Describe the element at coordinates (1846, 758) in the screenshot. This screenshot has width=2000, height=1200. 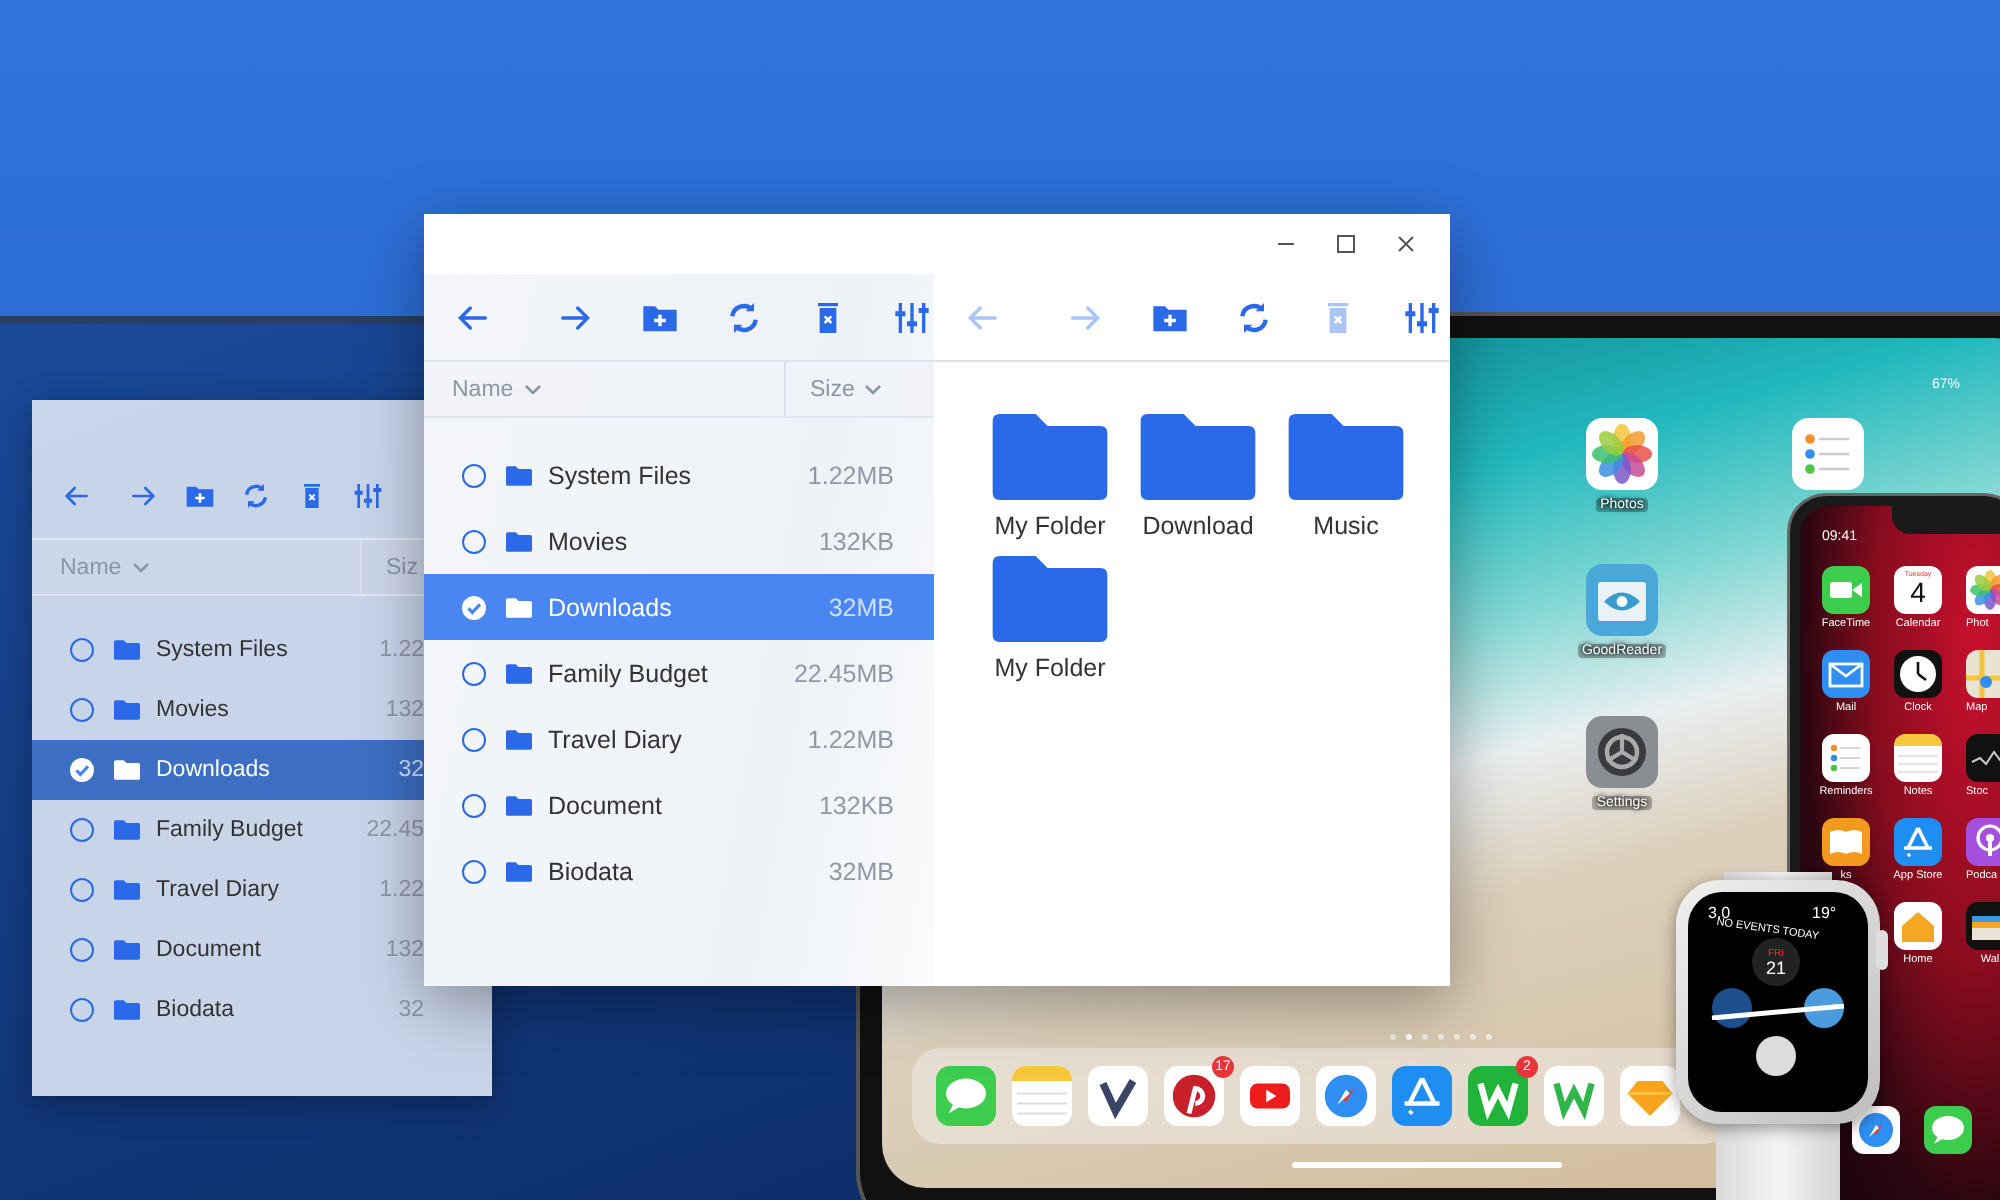
I see `list-app-icon` at that location.